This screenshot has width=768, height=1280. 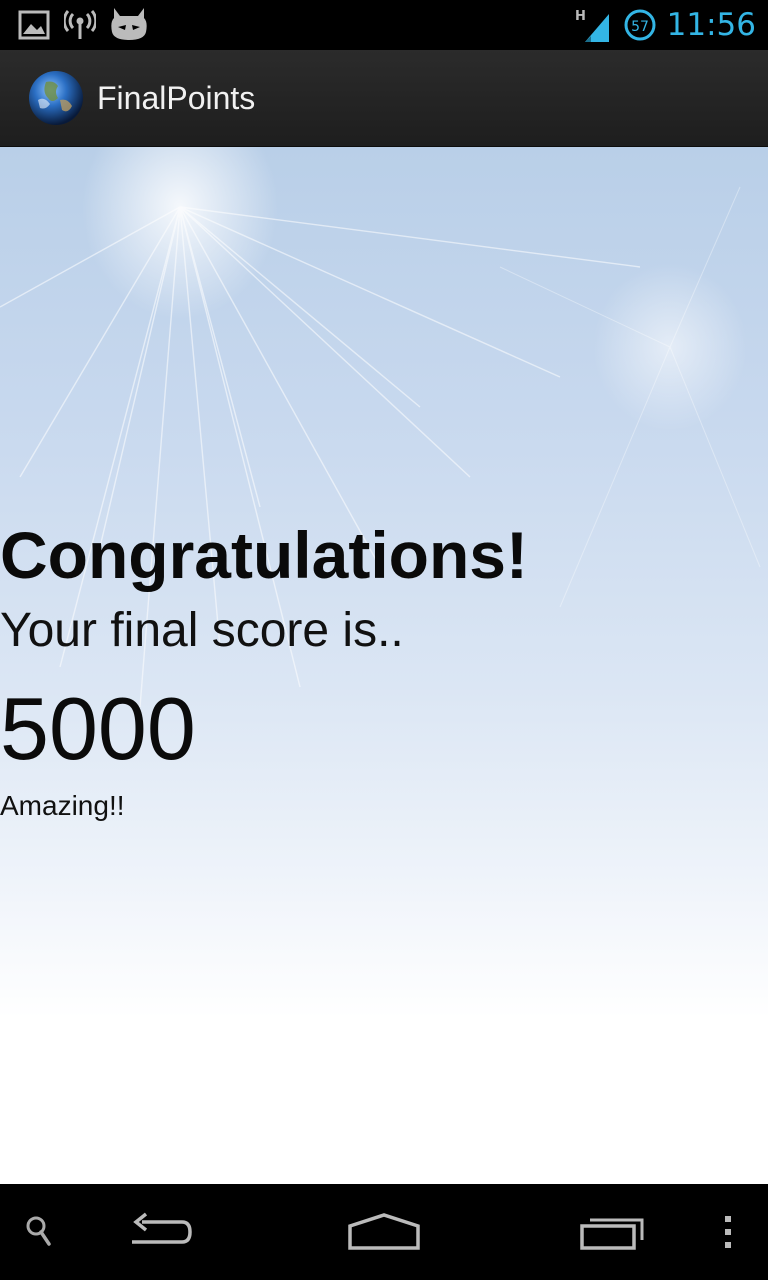 I want to click on score-caption: Your final score is.., so click(x=202, y=630).